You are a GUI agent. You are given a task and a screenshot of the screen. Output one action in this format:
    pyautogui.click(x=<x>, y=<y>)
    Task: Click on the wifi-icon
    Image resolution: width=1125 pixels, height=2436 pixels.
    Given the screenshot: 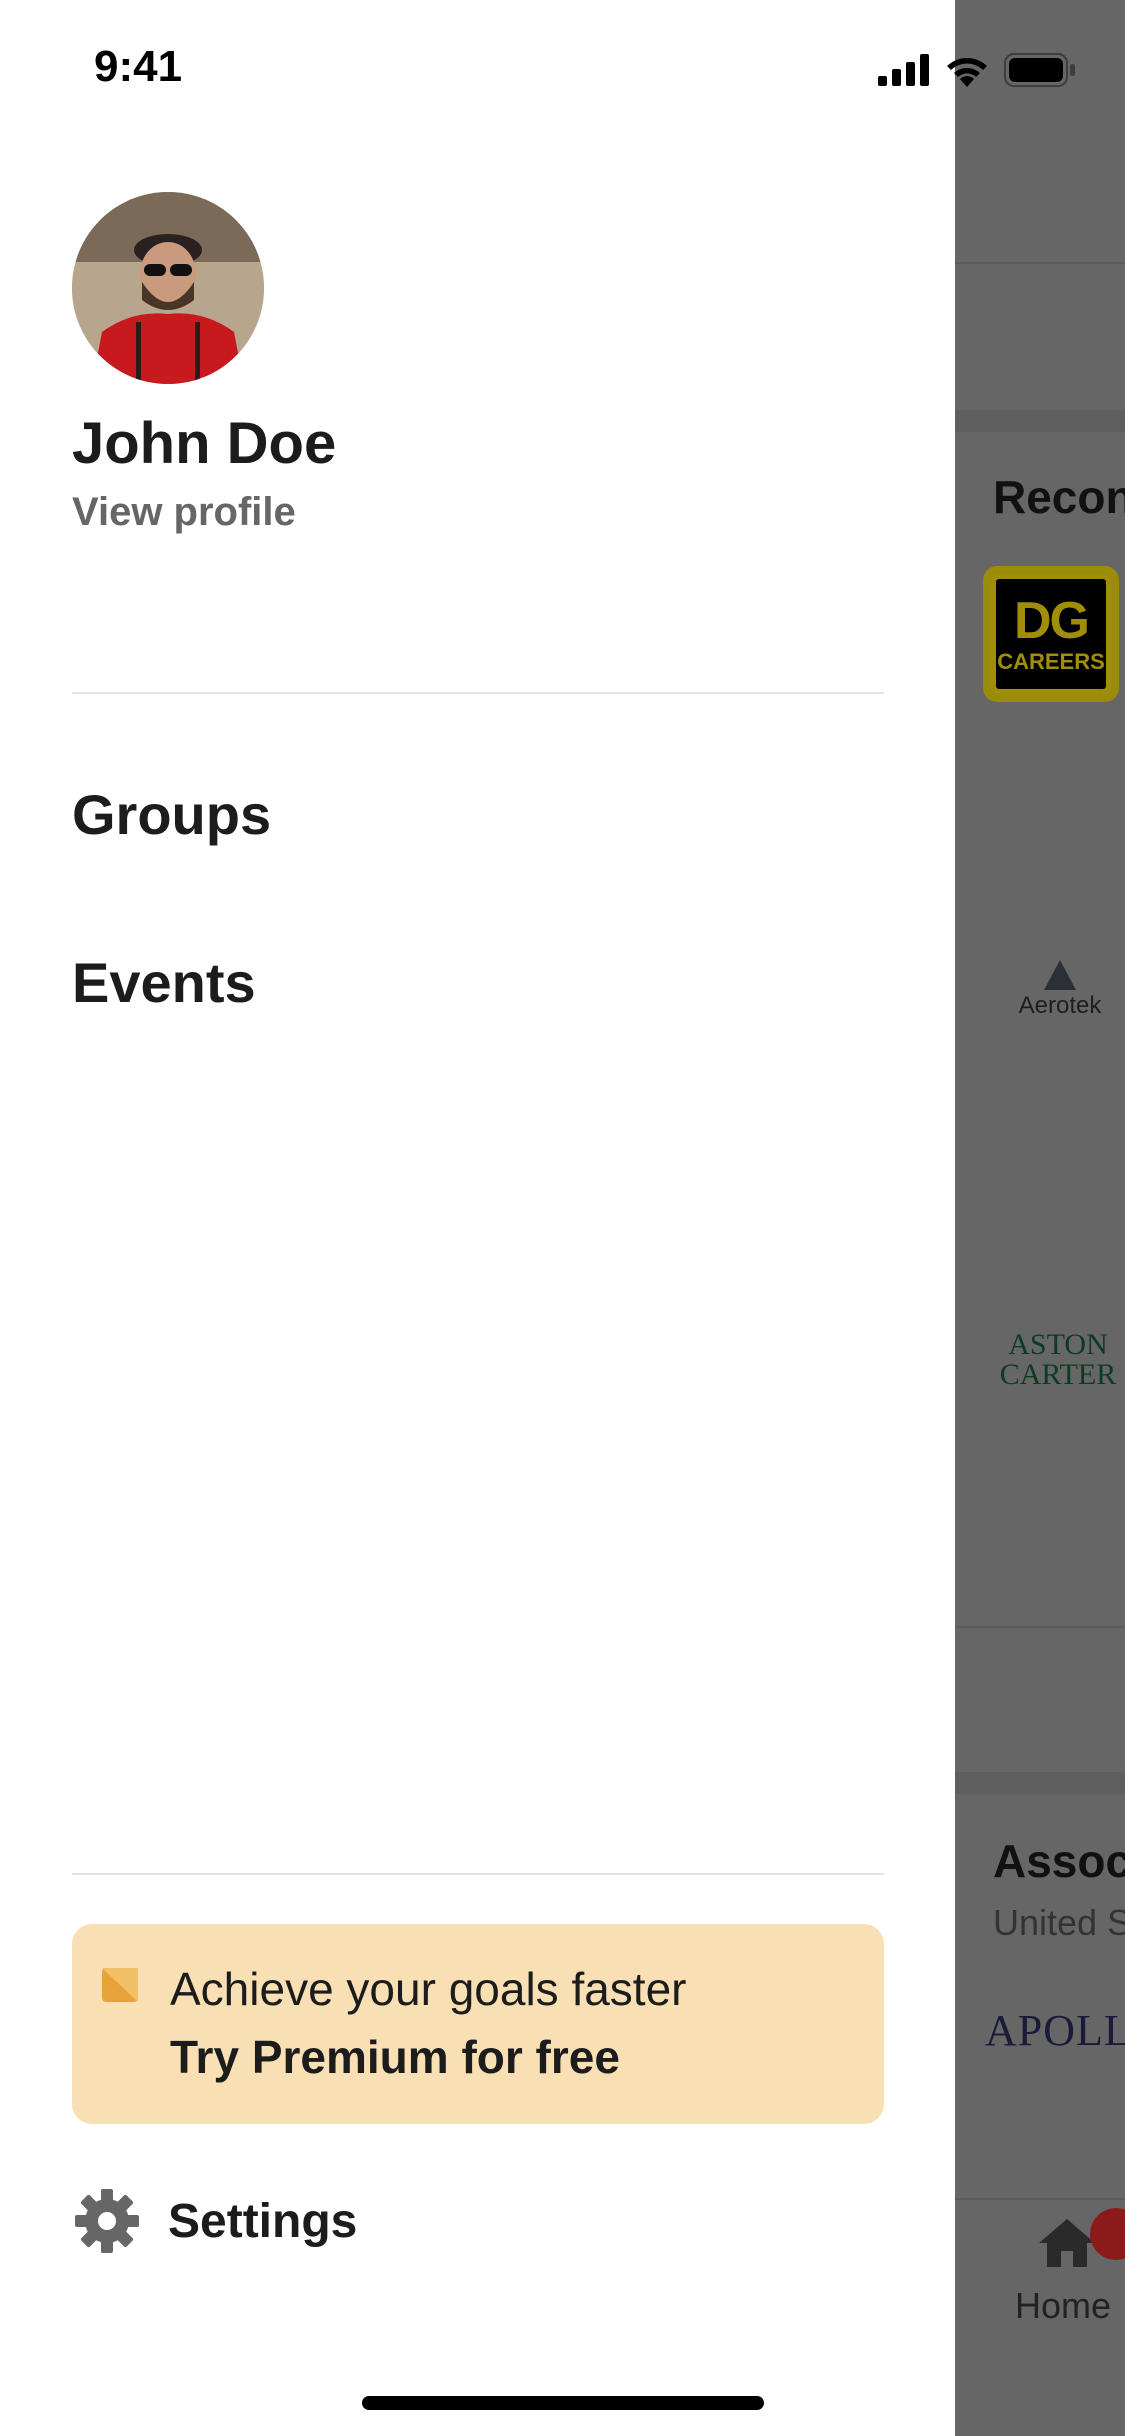 What is the action you would take?
    pyautogui.click(x=967, y=72)
    